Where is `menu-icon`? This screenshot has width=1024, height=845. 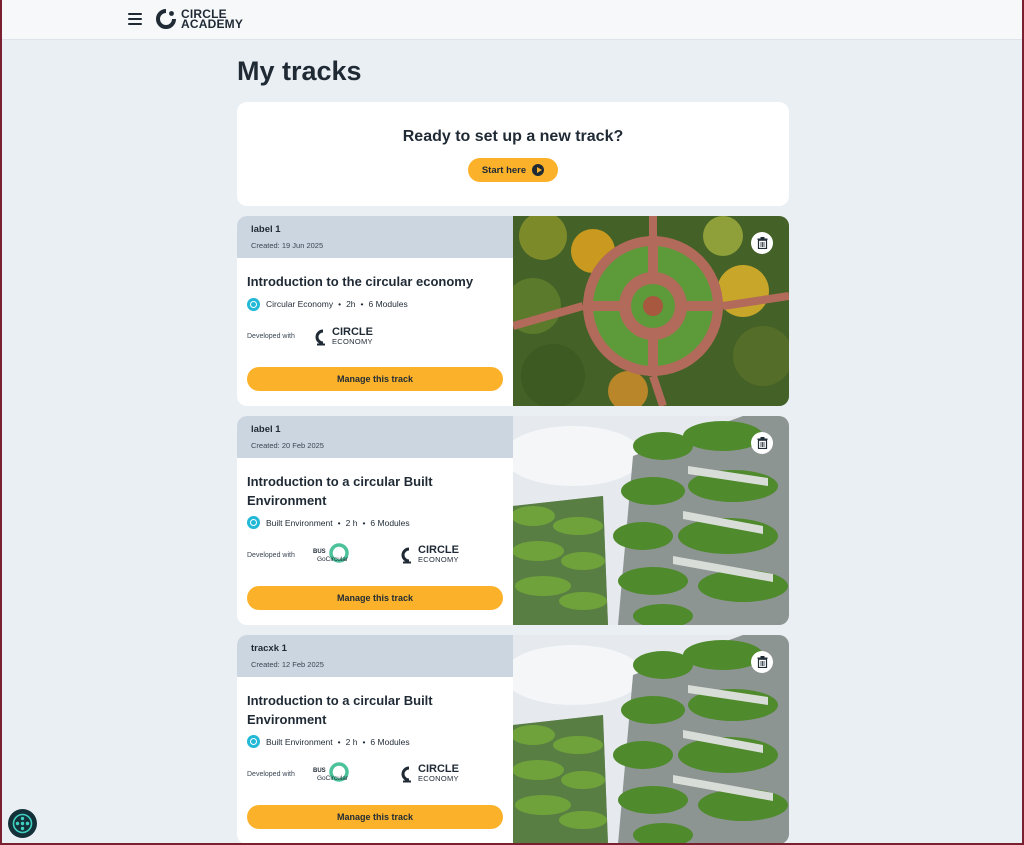 menu-icon is located at coordinates (135, 19).